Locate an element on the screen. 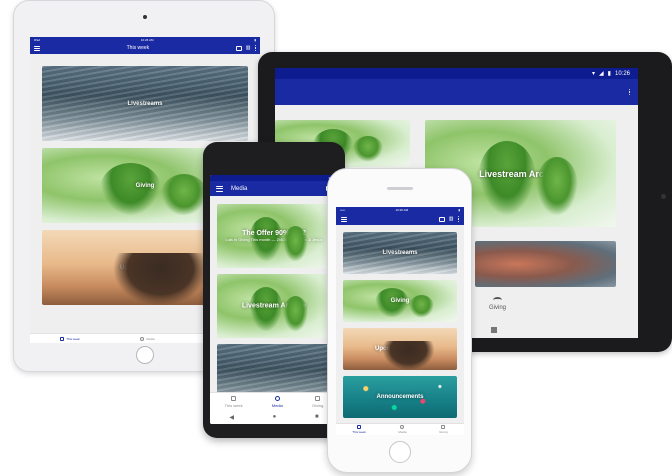 The height and width of the screenshot is (476, 672). tile-label: Giving is located at coordinates (400, 301).